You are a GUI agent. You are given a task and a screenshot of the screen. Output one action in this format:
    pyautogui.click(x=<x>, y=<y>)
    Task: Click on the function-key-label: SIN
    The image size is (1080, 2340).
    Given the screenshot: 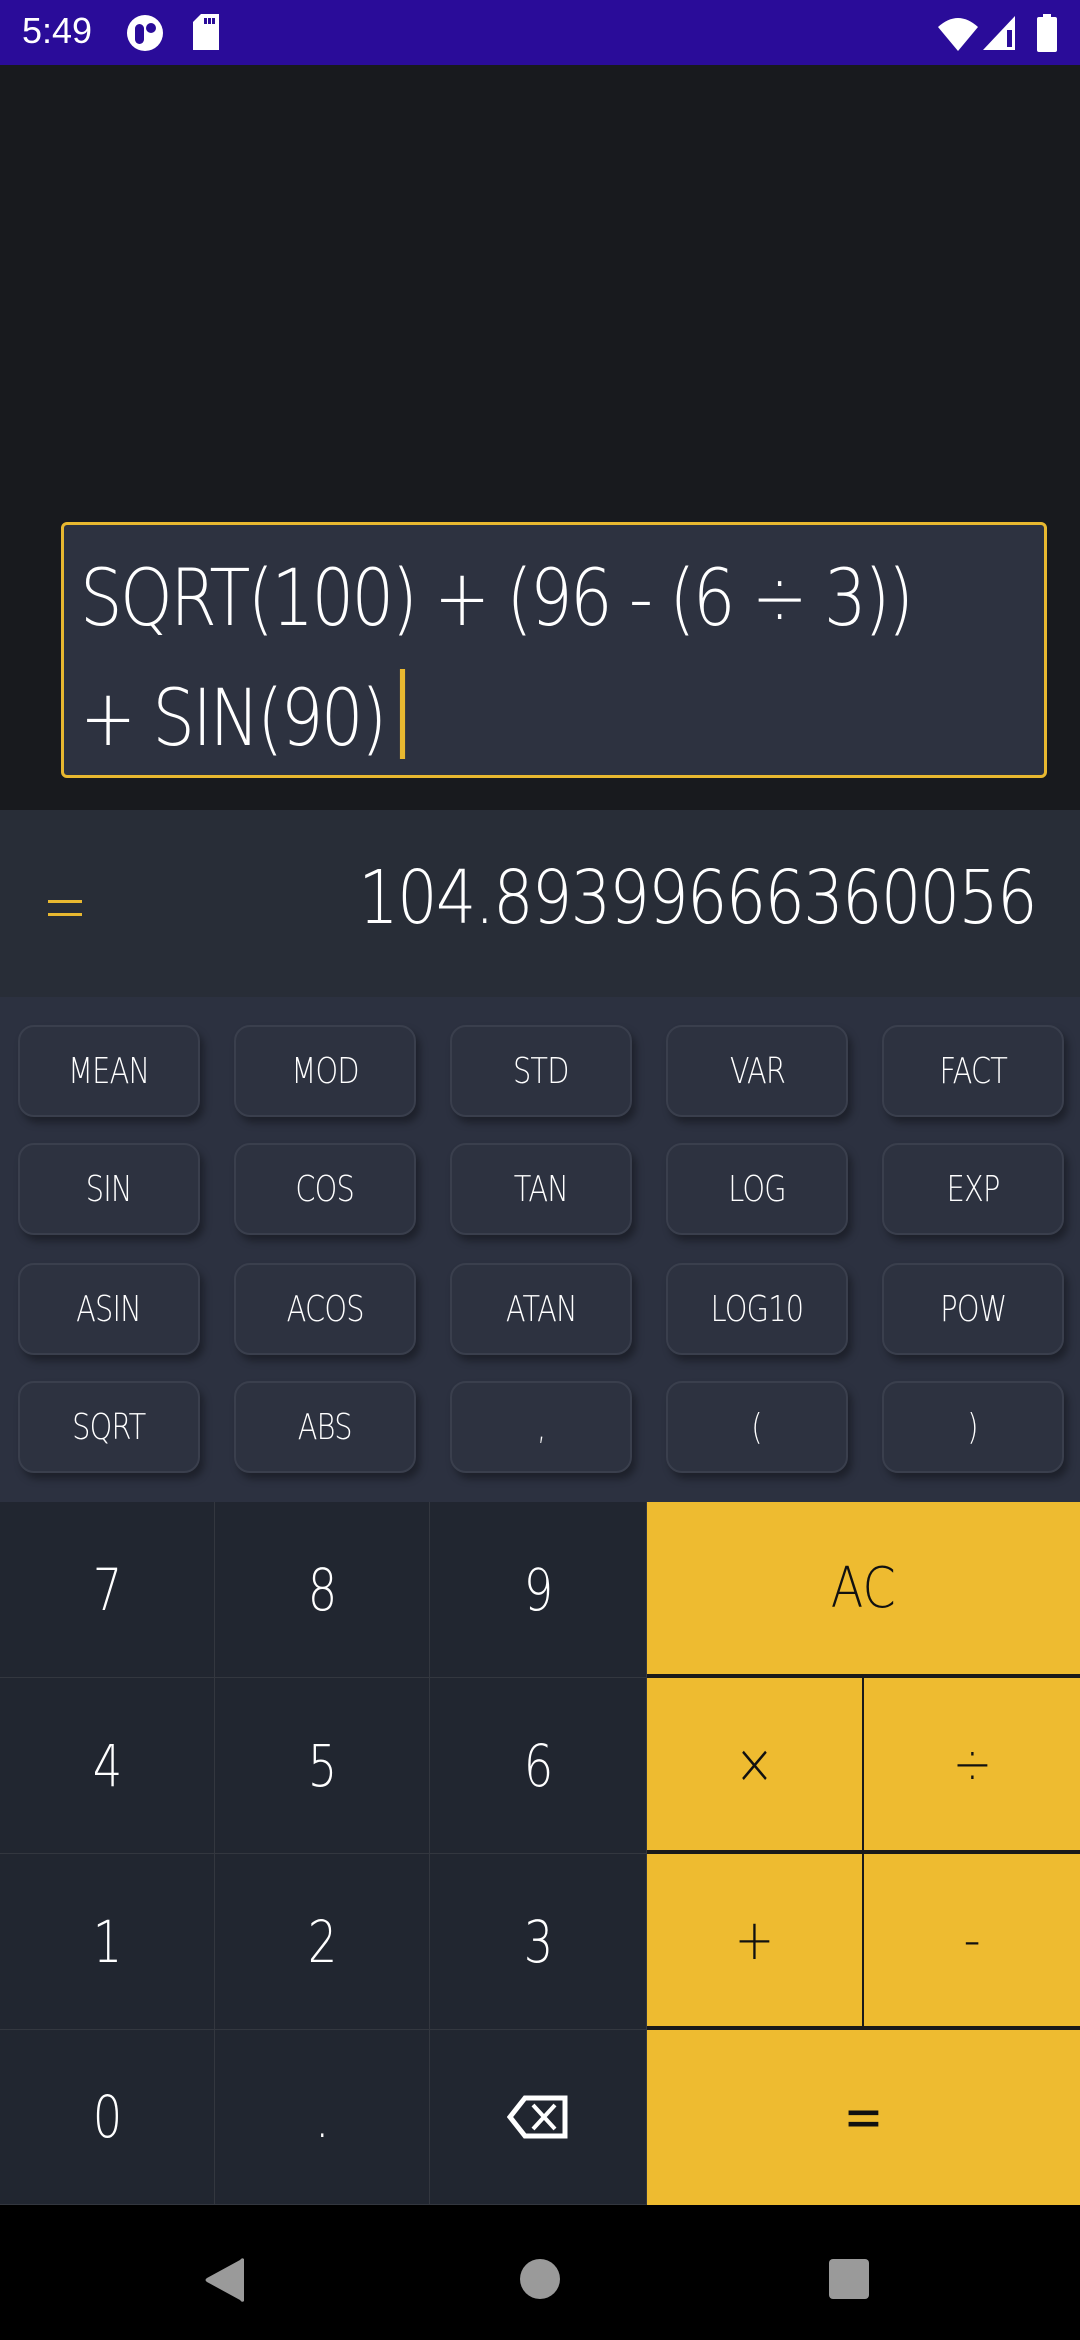 What is the action you would take?
    pyautogui.click(x=109, y=1189)
    